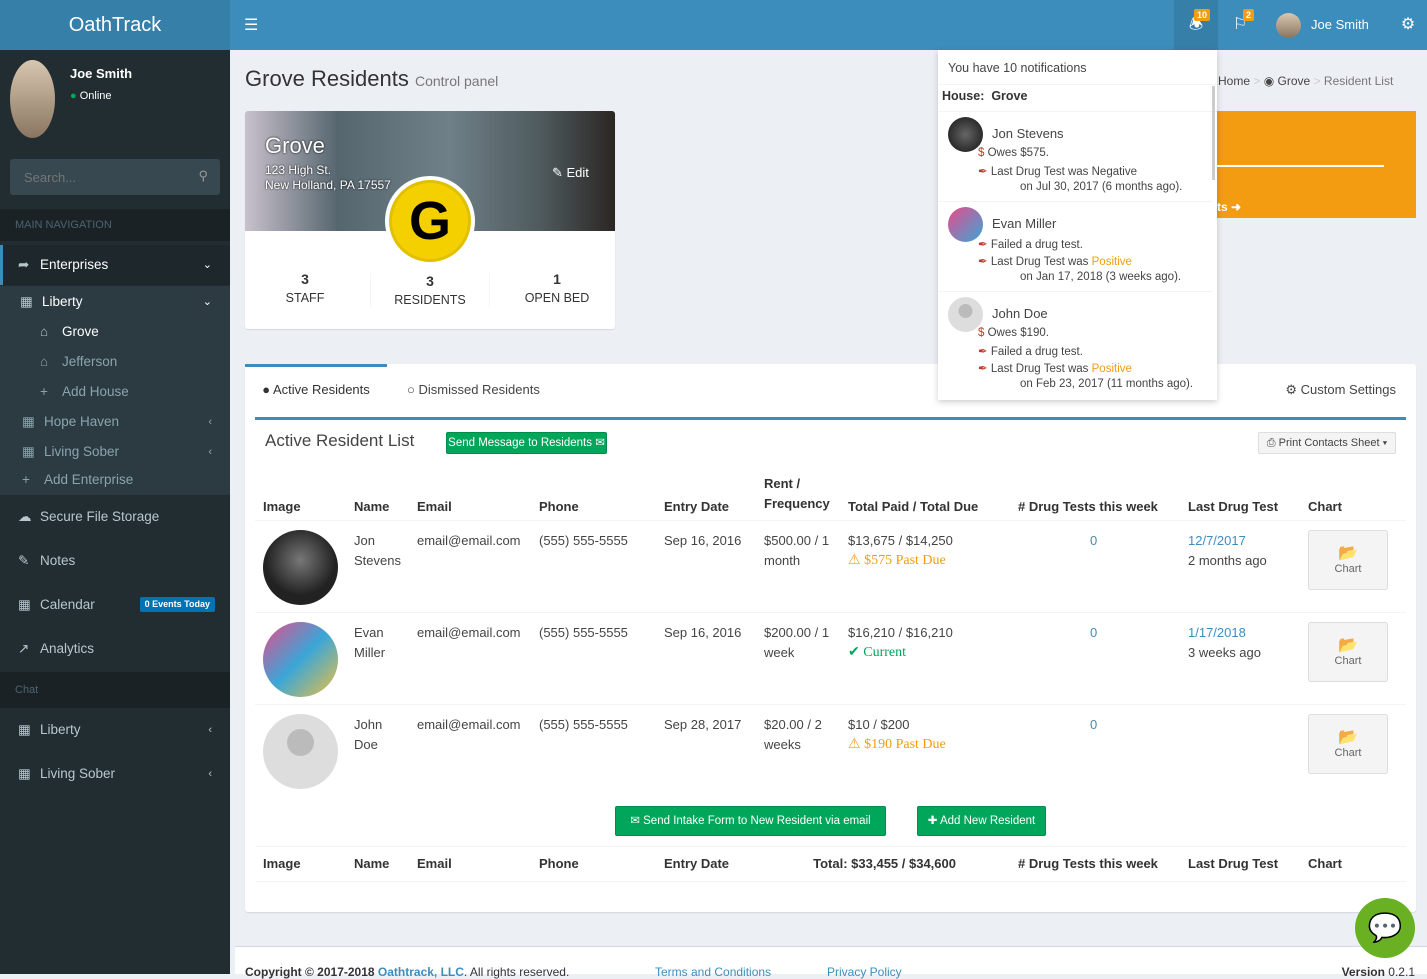 Image resolution: width=1427 pixels, height=979 pixels. I want to click on tab-dismissed-residents: ○ Dismissed Residents, so click(473, 390).